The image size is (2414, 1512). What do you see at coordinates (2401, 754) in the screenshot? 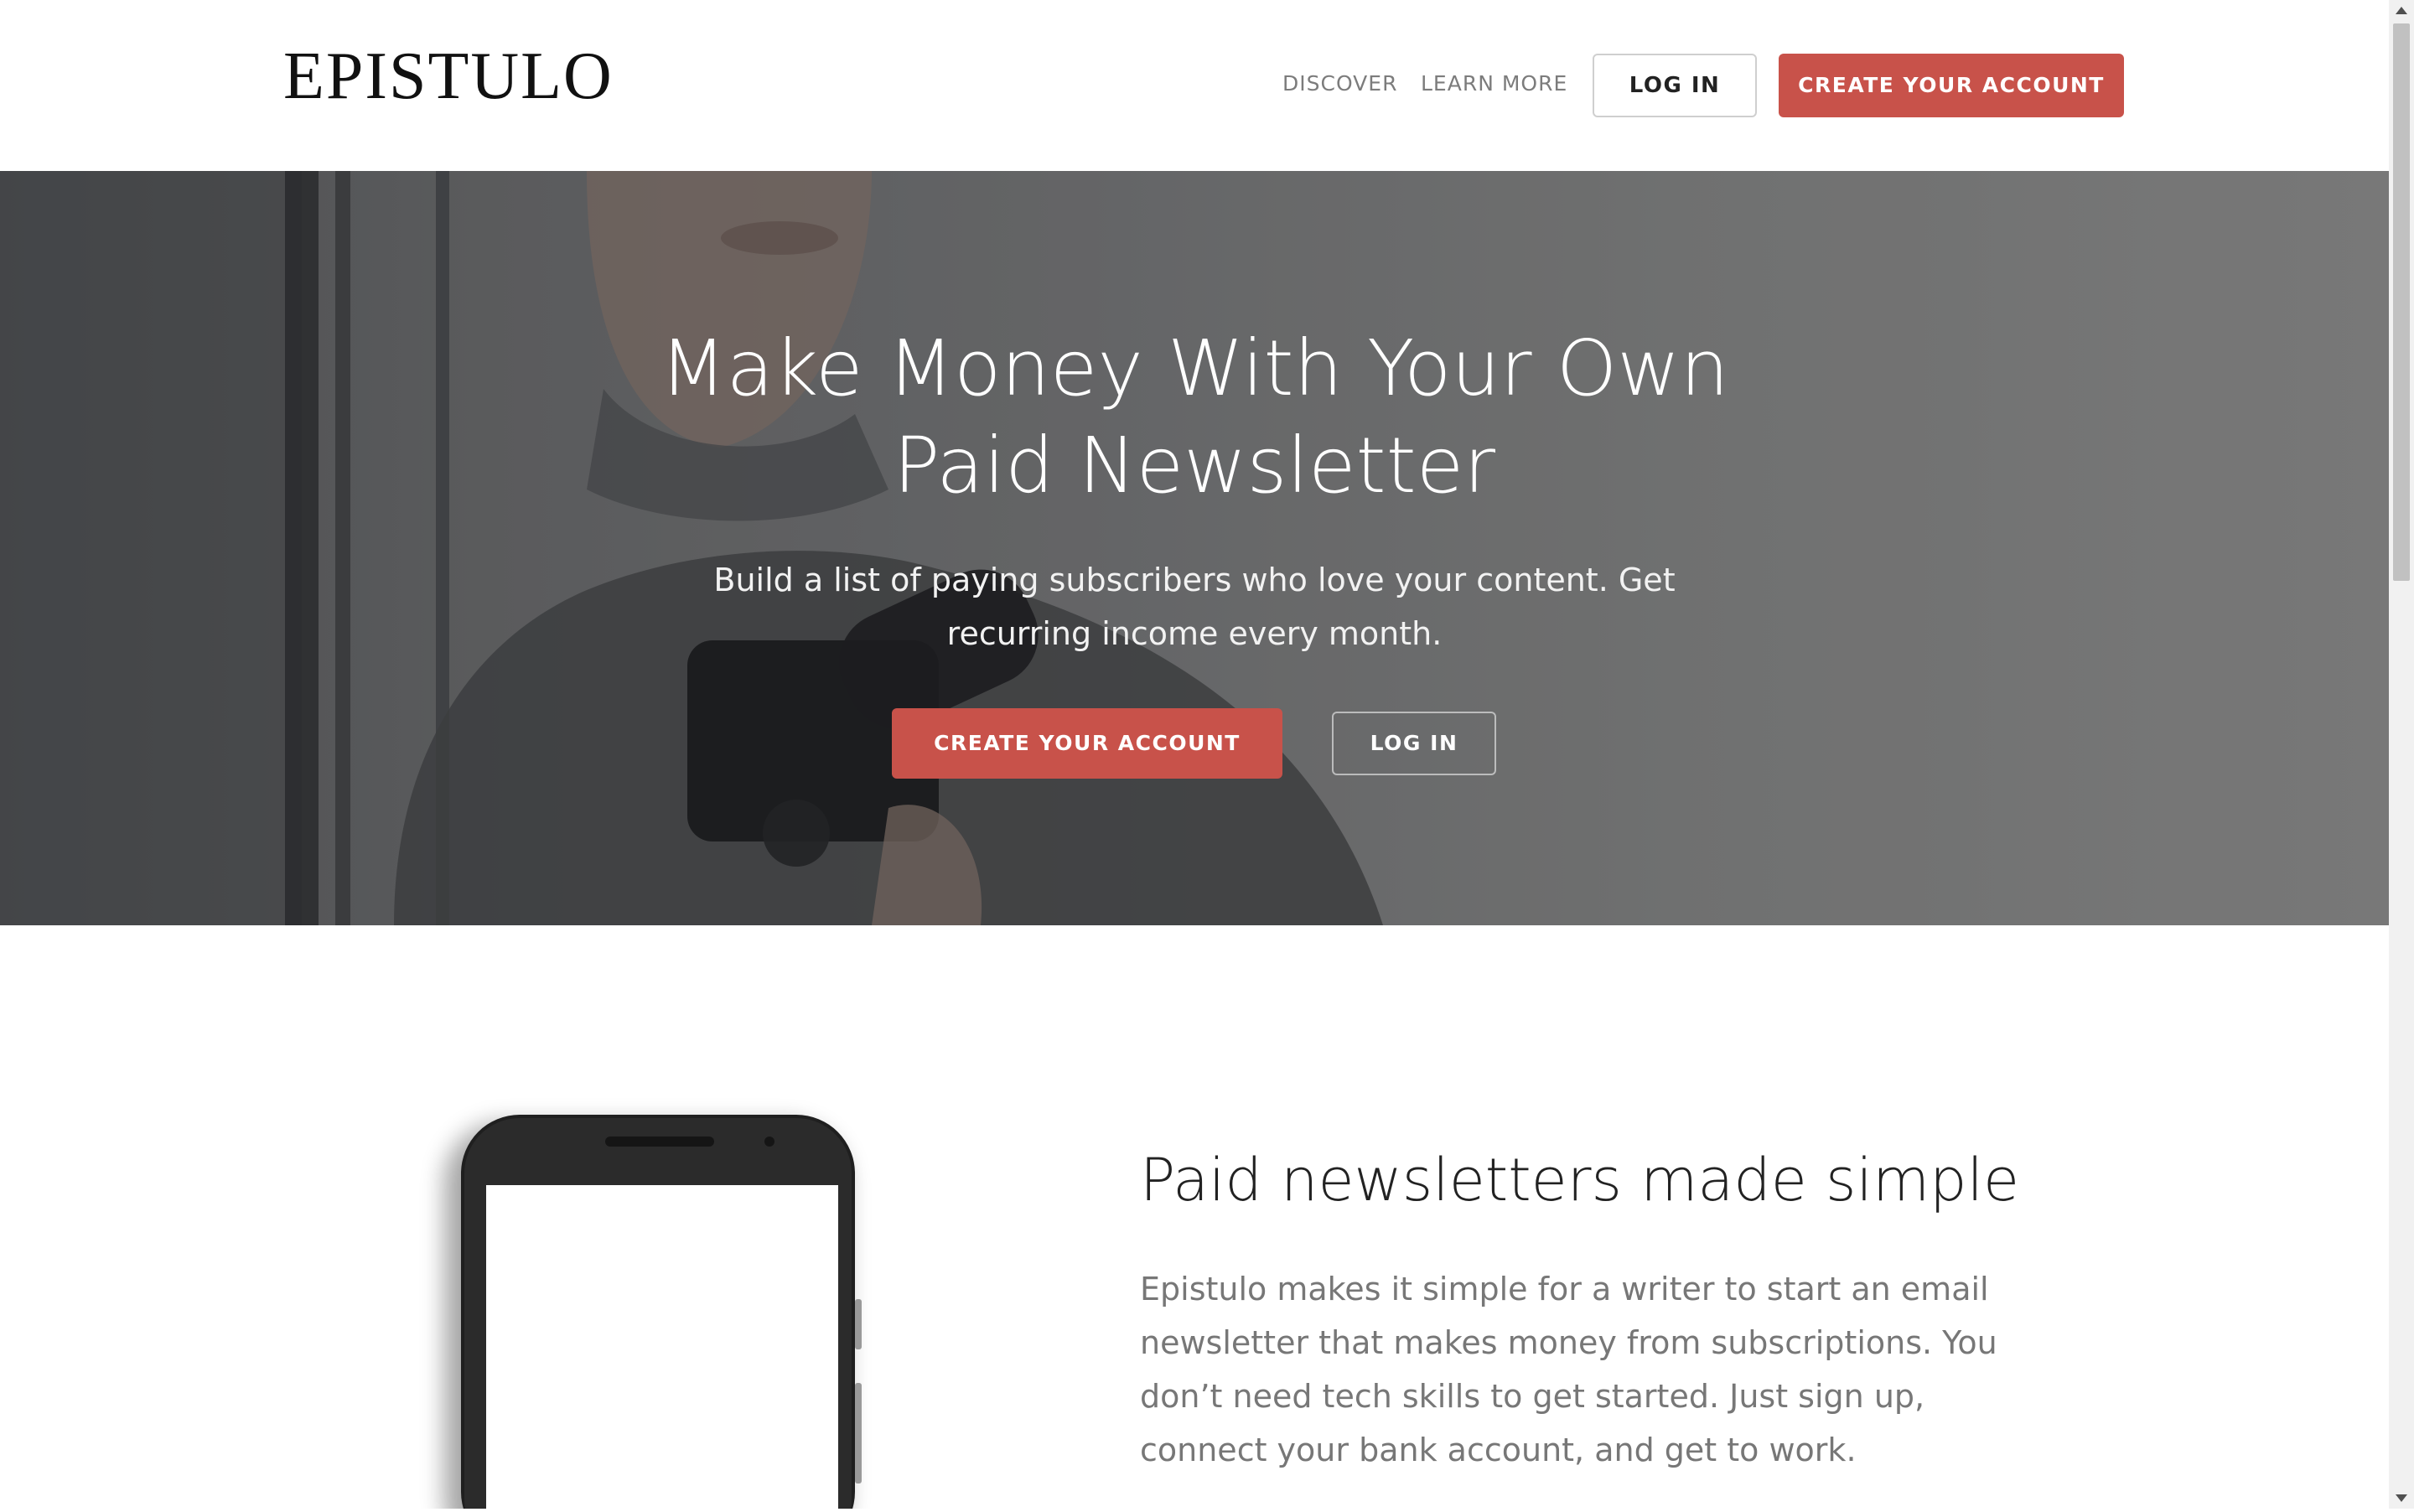
I see `page-scrollbar` at bounding box center [2401, 754].